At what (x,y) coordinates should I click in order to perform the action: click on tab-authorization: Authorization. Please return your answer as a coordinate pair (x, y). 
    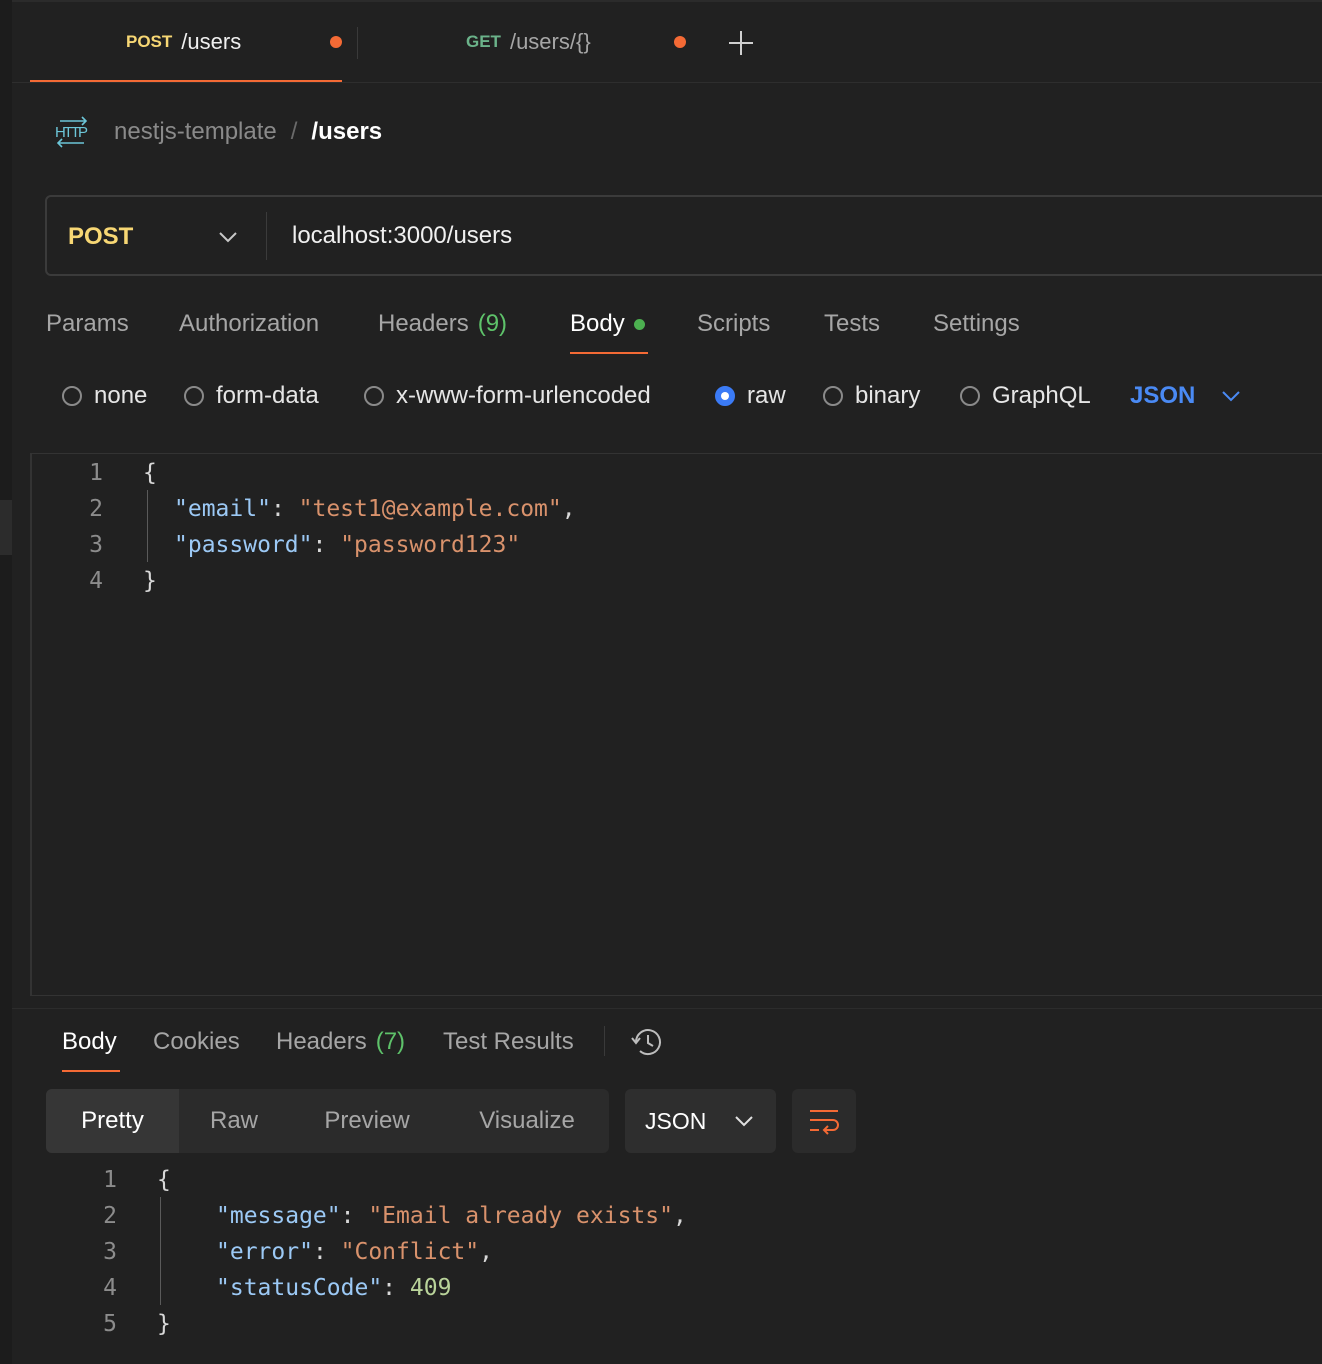
    Looking at the image, I should click on (249, 324).